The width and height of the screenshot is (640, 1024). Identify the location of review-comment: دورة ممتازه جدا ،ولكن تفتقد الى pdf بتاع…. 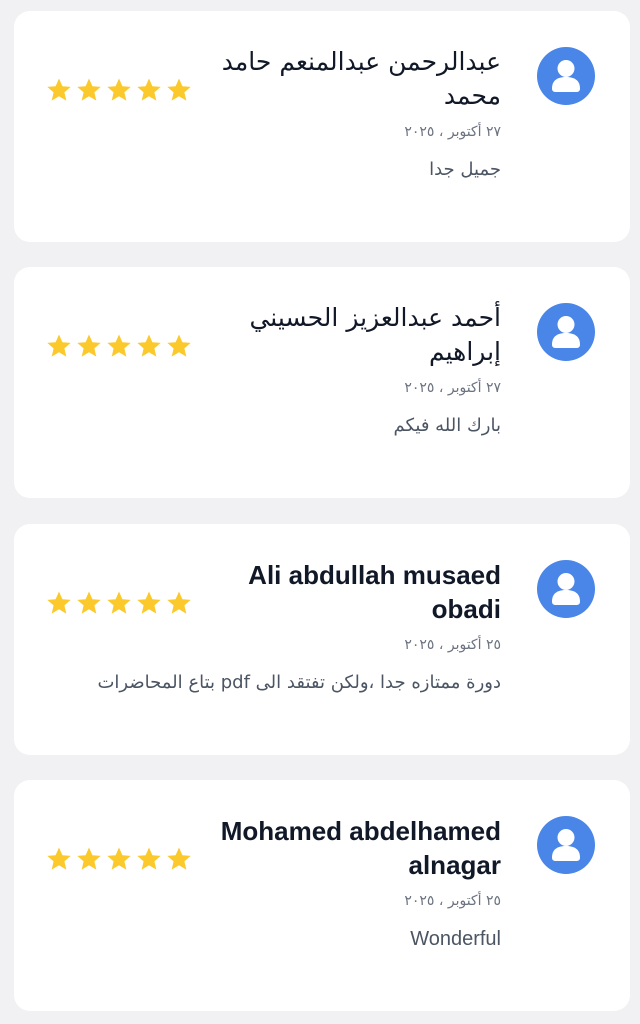
(299, 682).